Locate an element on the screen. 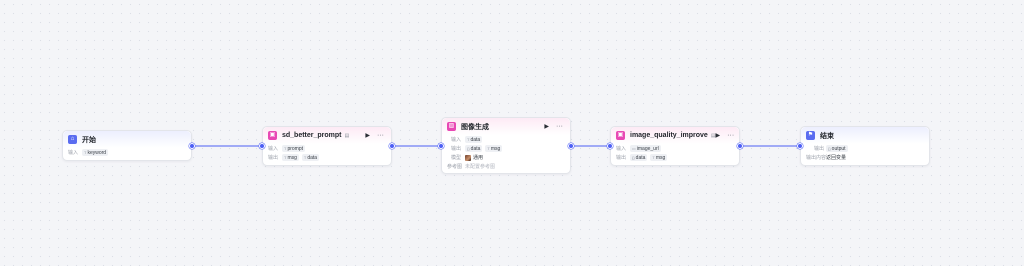  node-row-output-content: 输出内容 返回变量 is located at coordinates (826, 158).